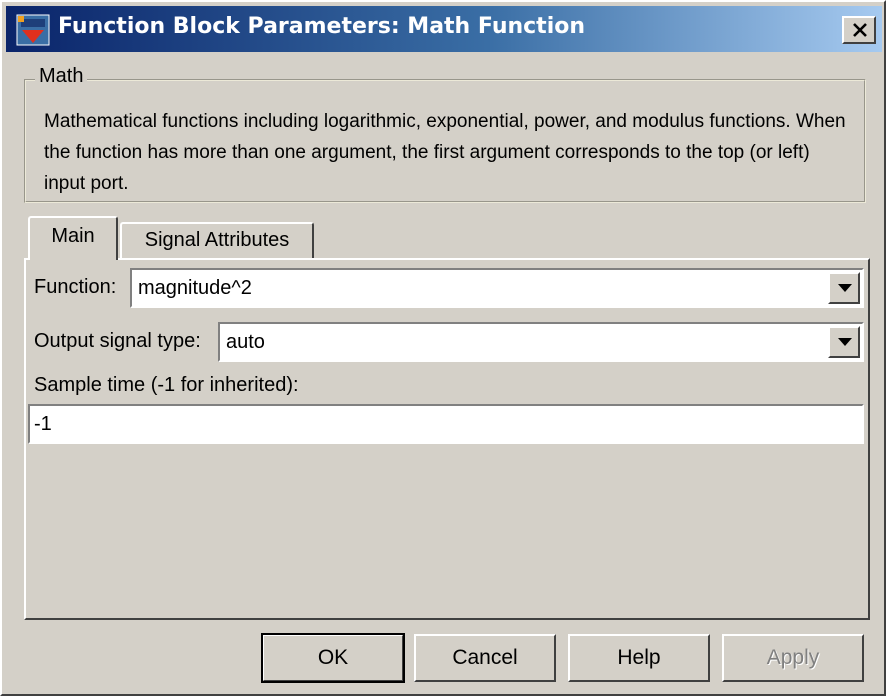  I want to click on output-signal-type-dropdown: auto, so click(541, 342).